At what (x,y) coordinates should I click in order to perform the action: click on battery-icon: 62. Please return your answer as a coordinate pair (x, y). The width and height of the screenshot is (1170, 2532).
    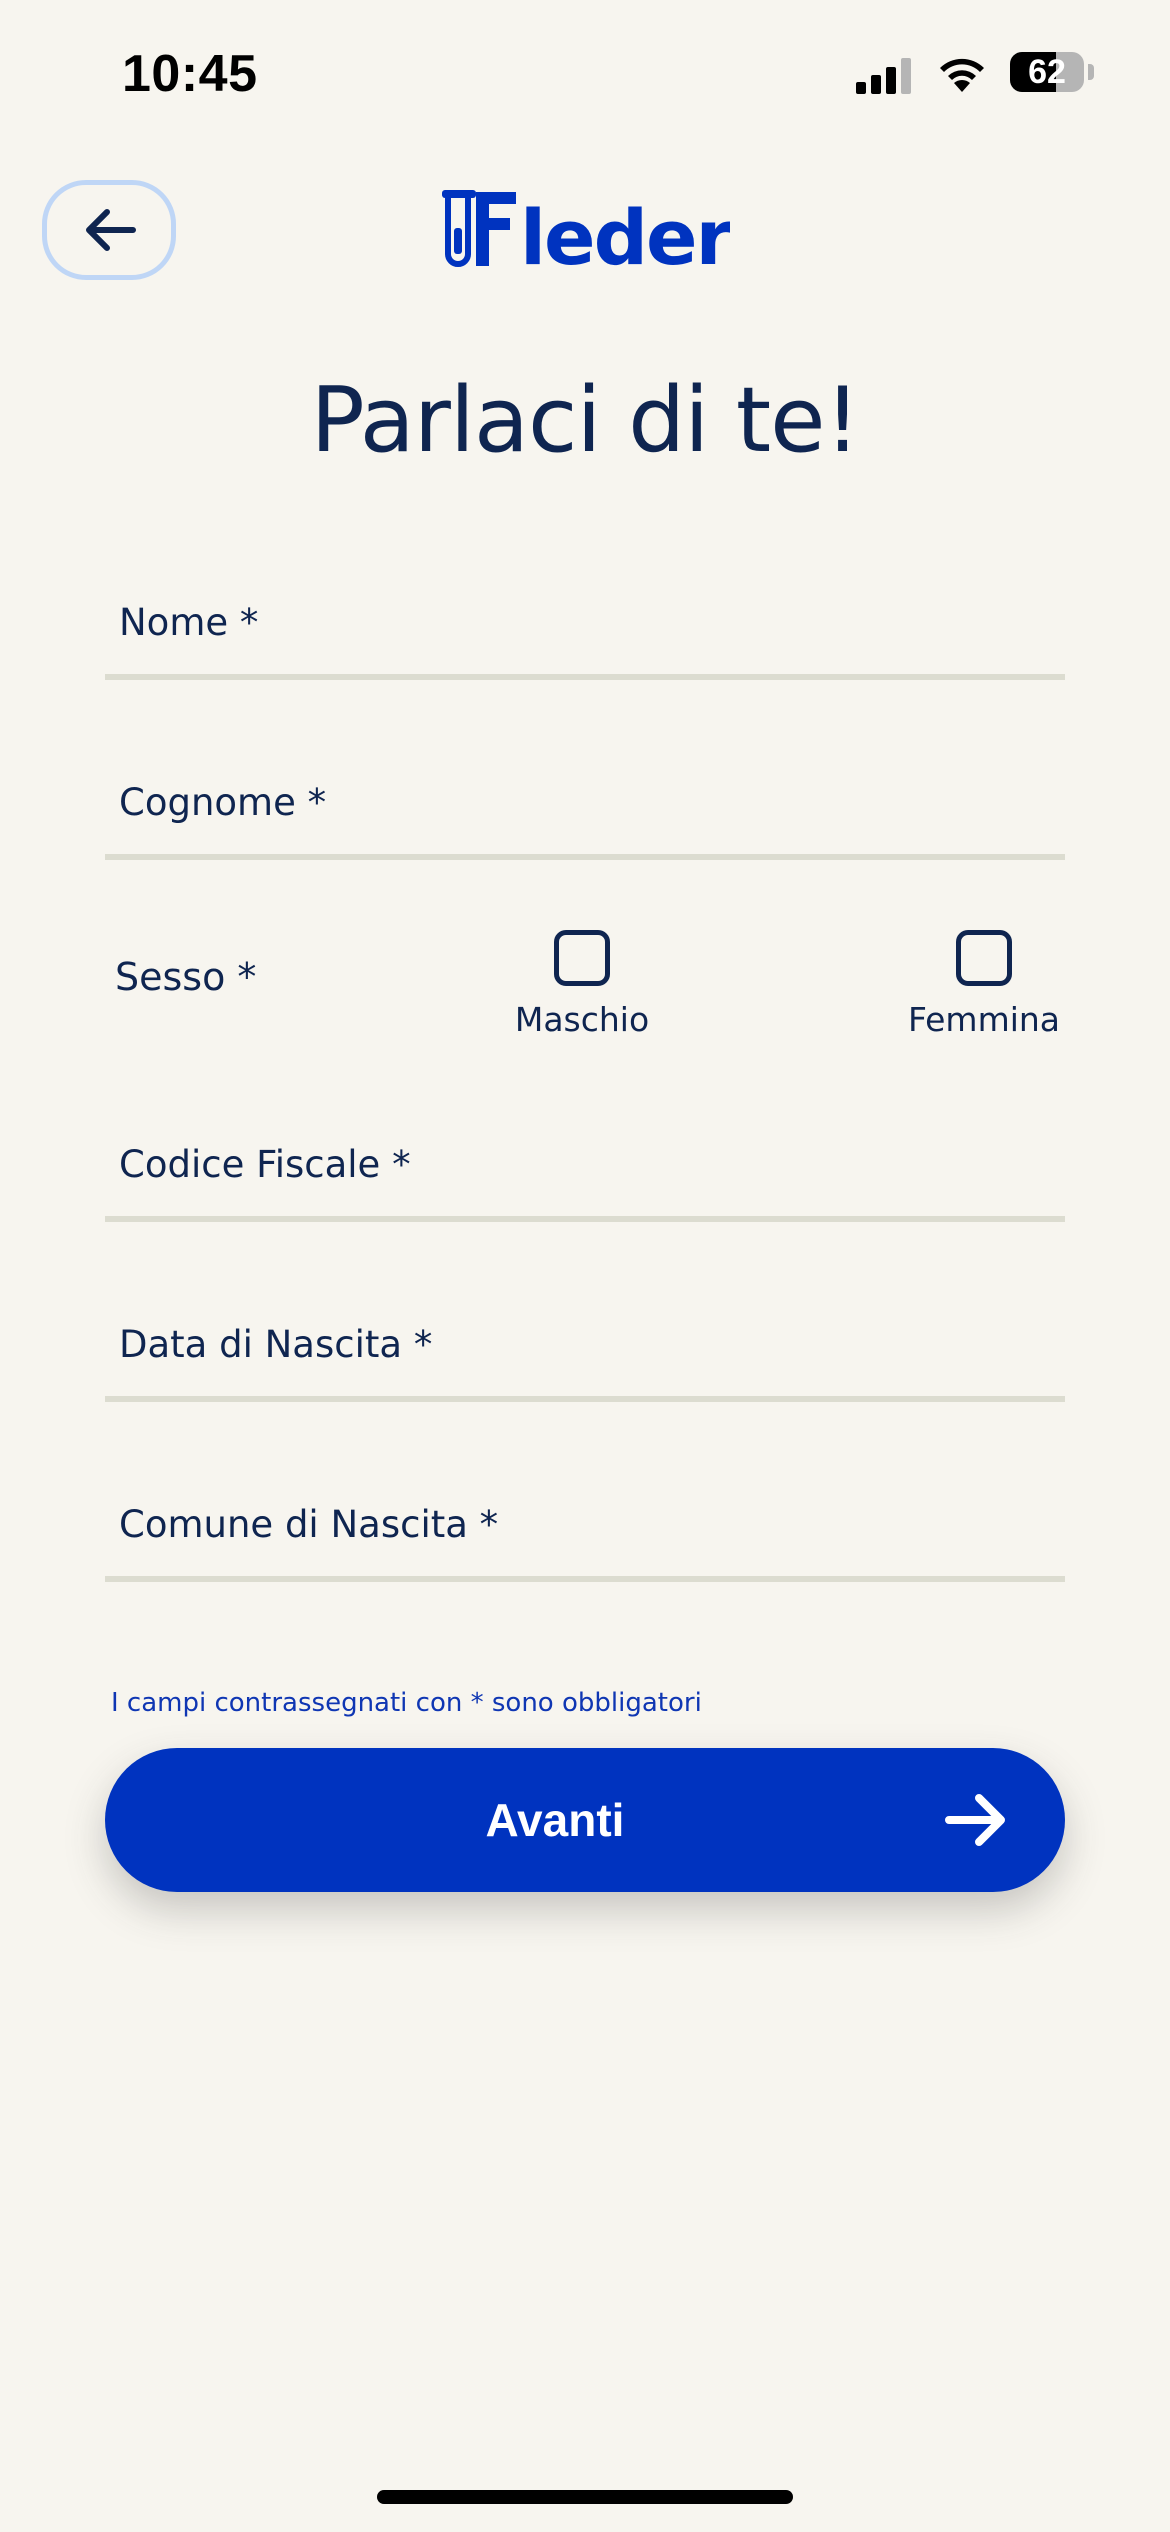
    Looking at the image, I should click on (1047, 72).